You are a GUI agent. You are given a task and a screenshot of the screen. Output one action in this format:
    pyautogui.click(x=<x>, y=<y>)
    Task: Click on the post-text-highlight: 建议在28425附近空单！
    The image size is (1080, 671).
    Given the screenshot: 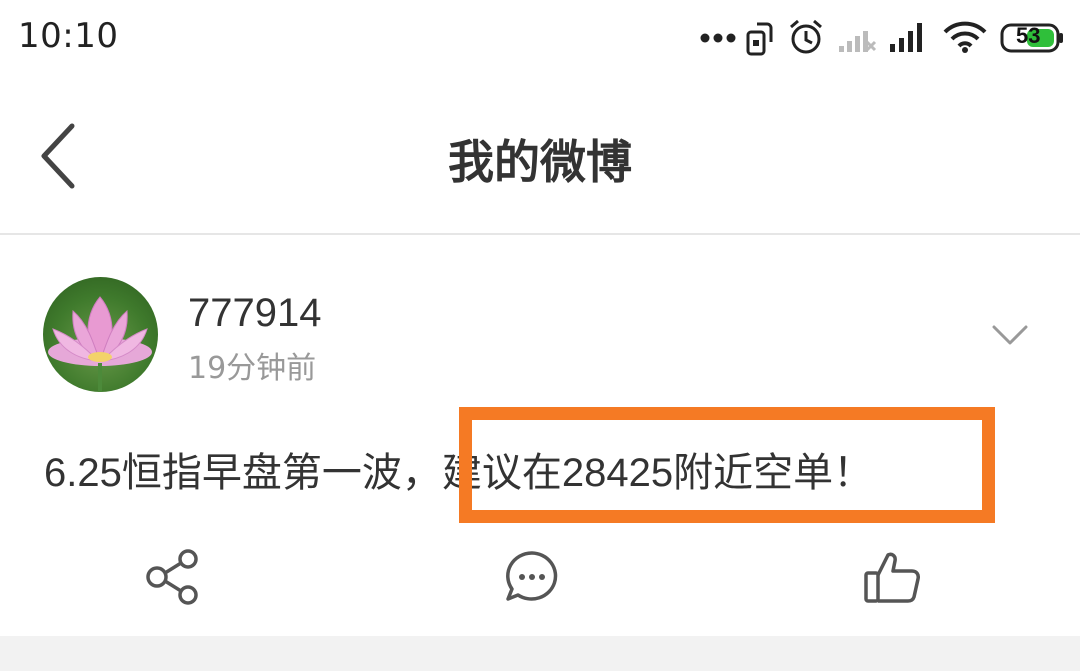 What is the action you would take?
    pyautogui.click(x=657, y=473)
    